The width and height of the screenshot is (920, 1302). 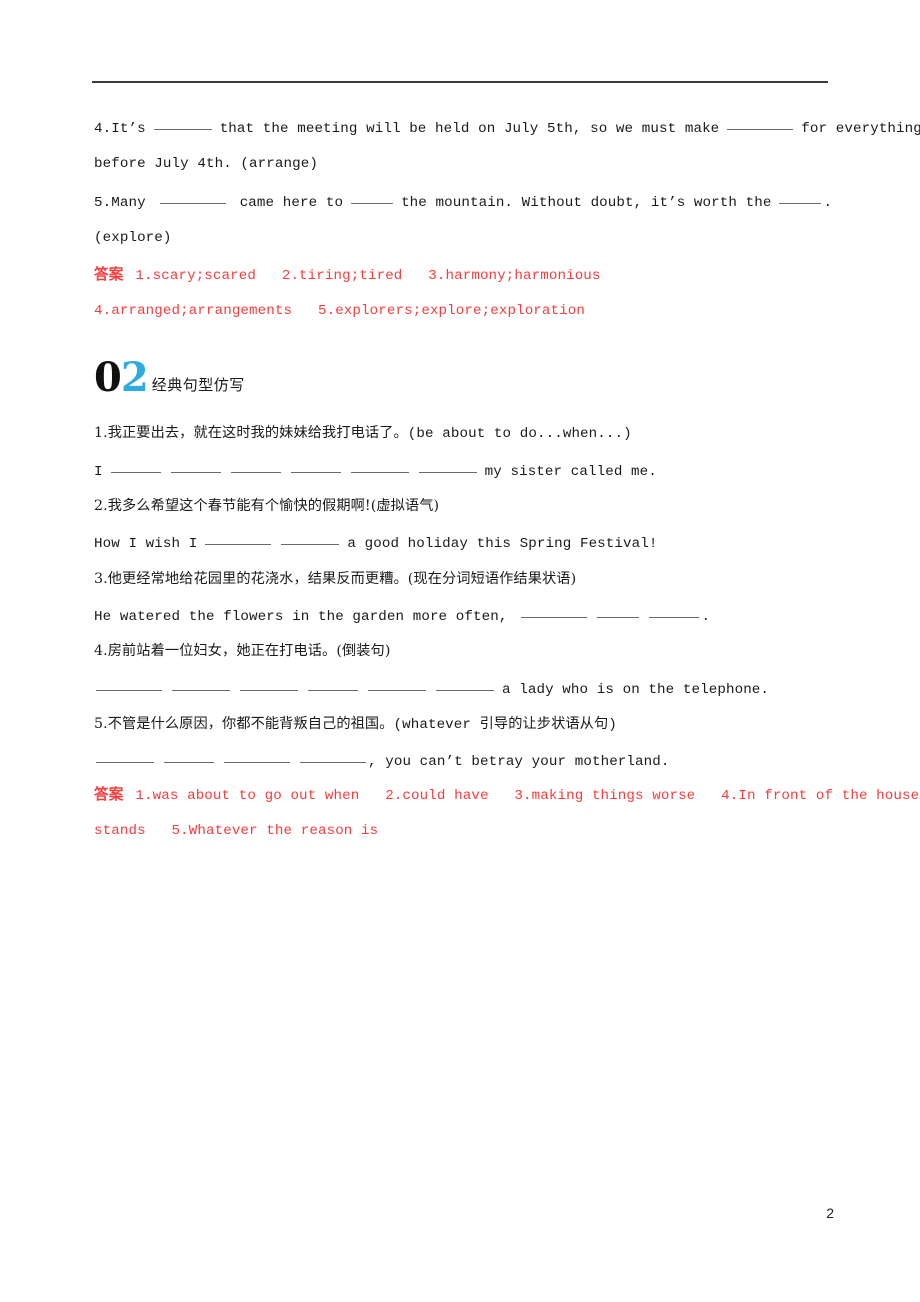 What do you see at coordinates (431, 689) in the screenshot?
I see `sentence-4-answer-line: a lady who is on the telephone.` at bounding box center [431, 689].